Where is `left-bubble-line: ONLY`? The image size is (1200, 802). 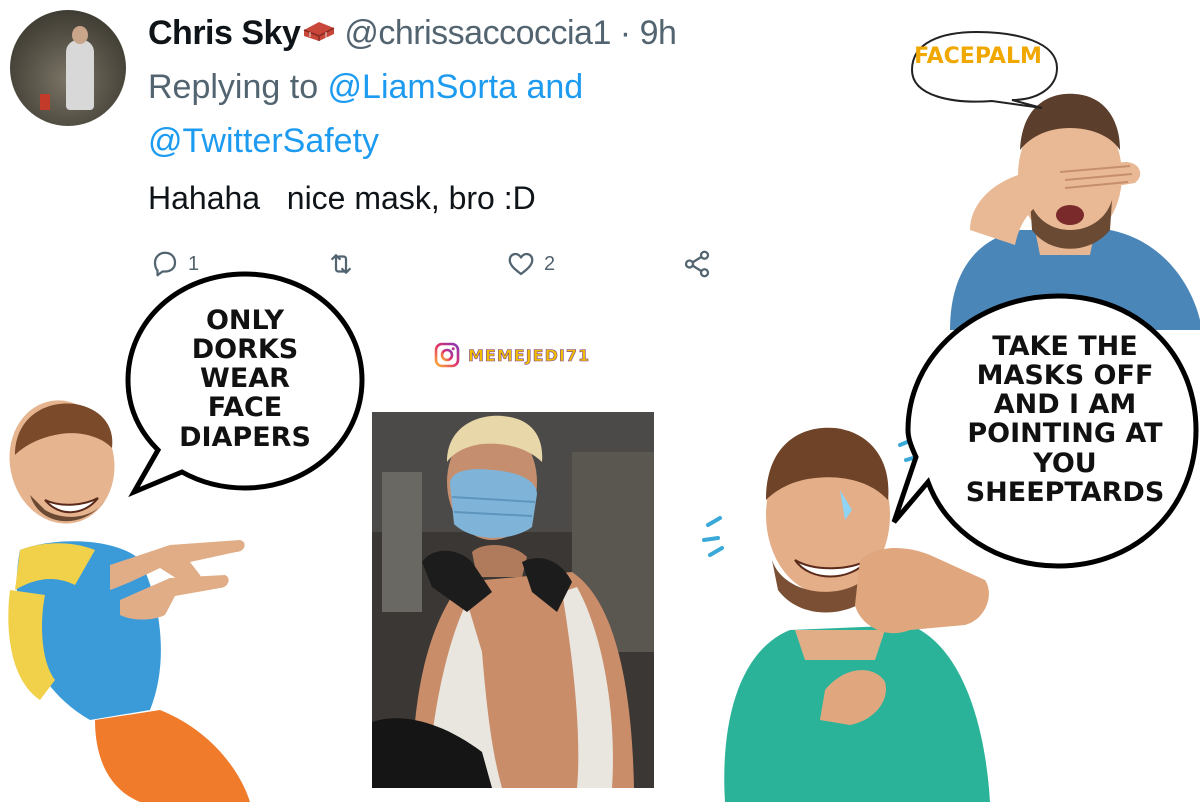
left-bubble-line: ONLY is located at coordinates (245, 320).